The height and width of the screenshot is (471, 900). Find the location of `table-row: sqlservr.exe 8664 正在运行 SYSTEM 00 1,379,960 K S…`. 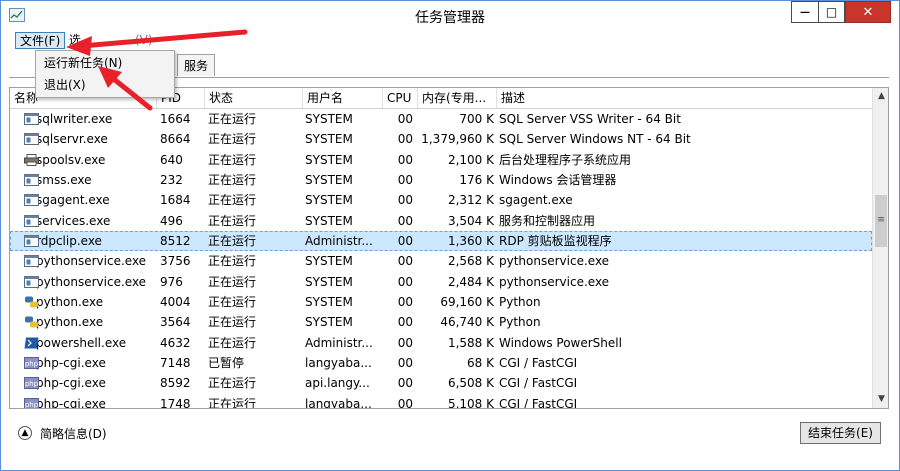

table-row: sqlservr.exe 8664 正在运行 SYSTEM 00 1,379,960 K S… is located at coordinates (441, 139).